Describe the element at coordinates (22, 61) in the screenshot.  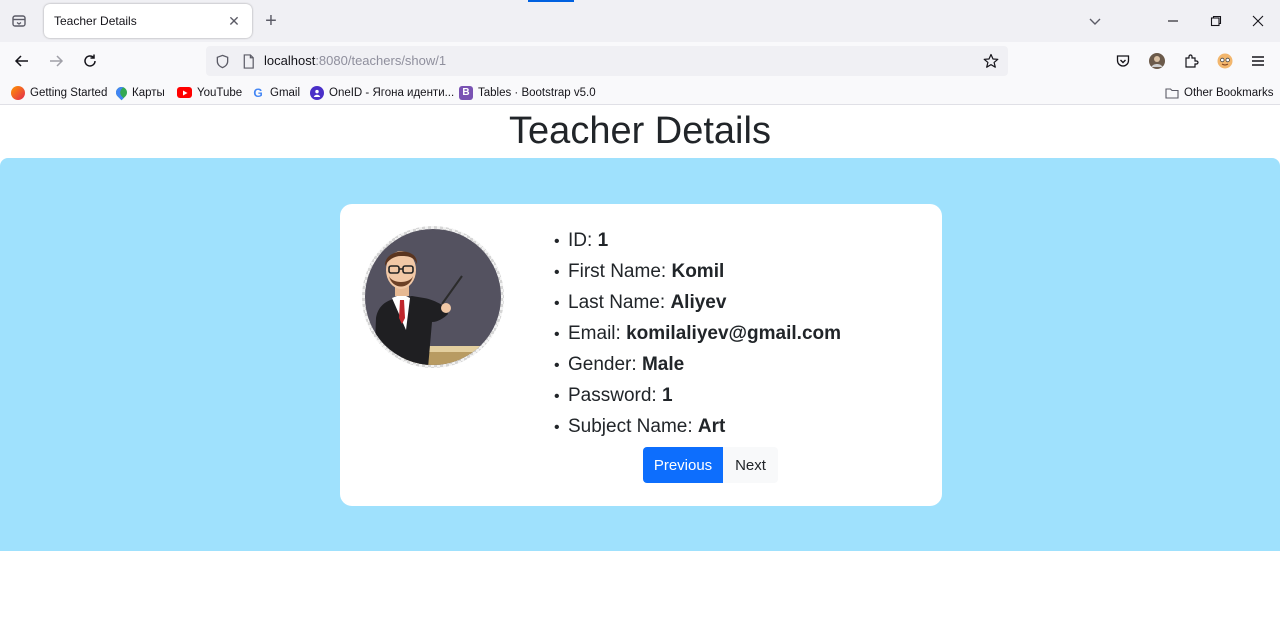
I see `back-arrow-icon` at that location.